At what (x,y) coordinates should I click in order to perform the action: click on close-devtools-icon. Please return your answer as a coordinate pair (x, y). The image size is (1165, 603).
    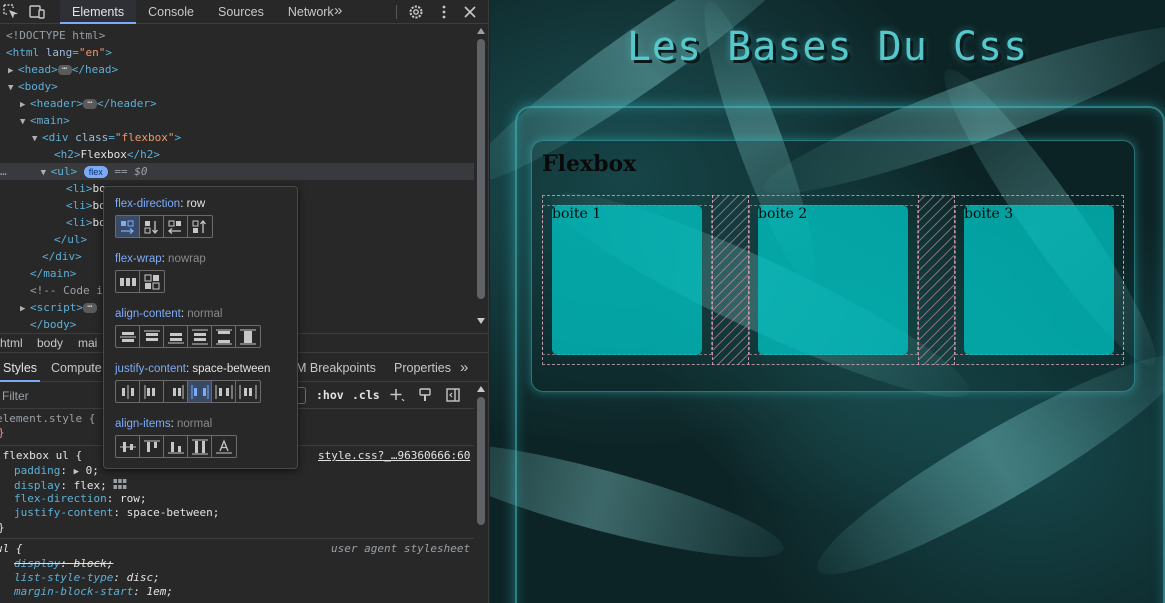
    Looking at the image, I should click on (470, 12).